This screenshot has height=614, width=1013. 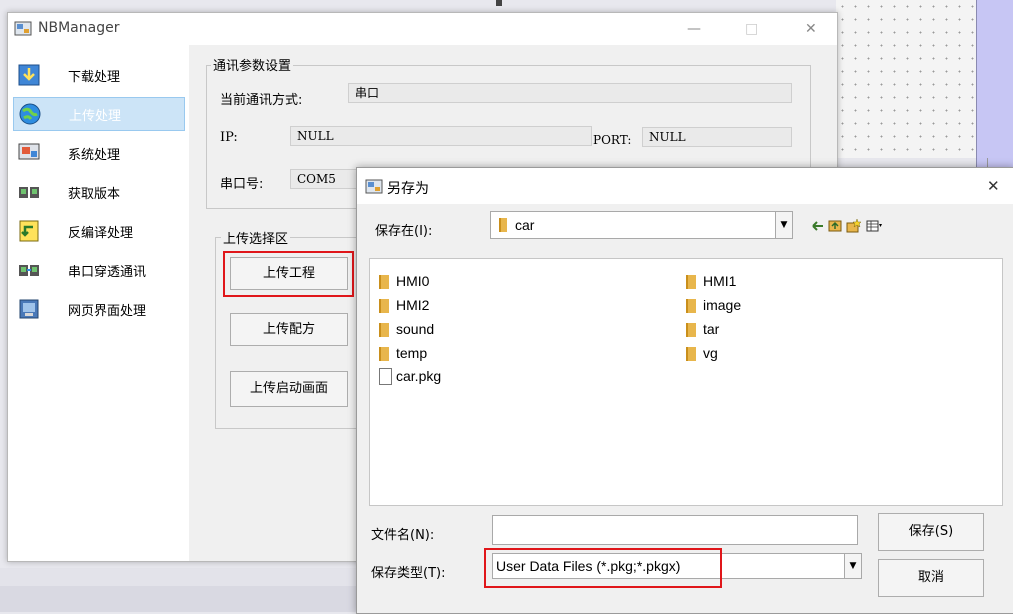 I want to click on sidebar-item-version: 获取版本, so click(x=98, y=192).